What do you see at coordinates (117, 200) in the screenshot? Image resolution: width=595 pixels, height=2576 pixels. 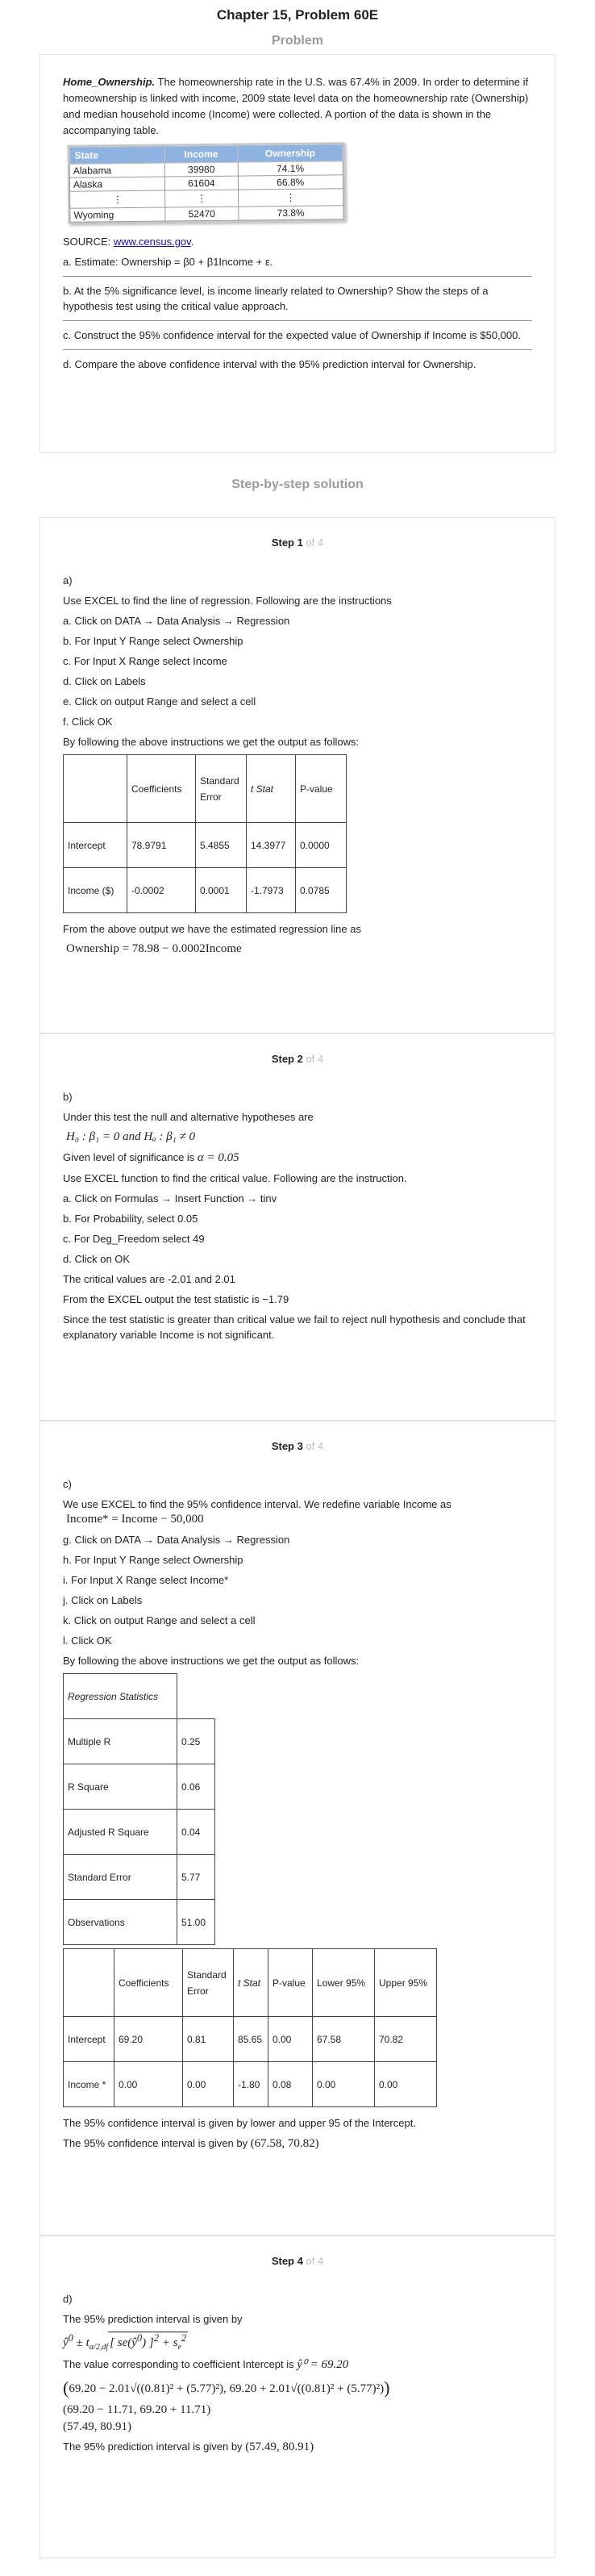 I see `table-cell: ⋮` at bounding box center [117, 200].